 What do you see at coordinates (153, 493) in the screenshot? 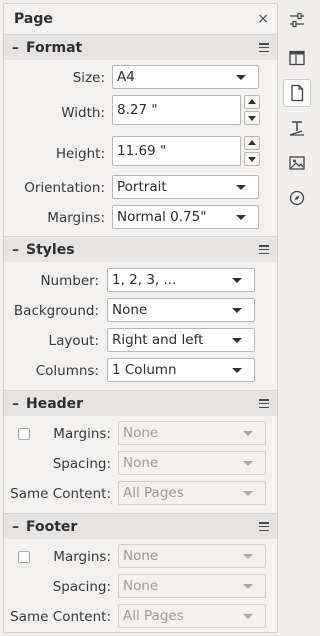
I see `header-same-content-value: All Pages` at bounding box center [153, 493].